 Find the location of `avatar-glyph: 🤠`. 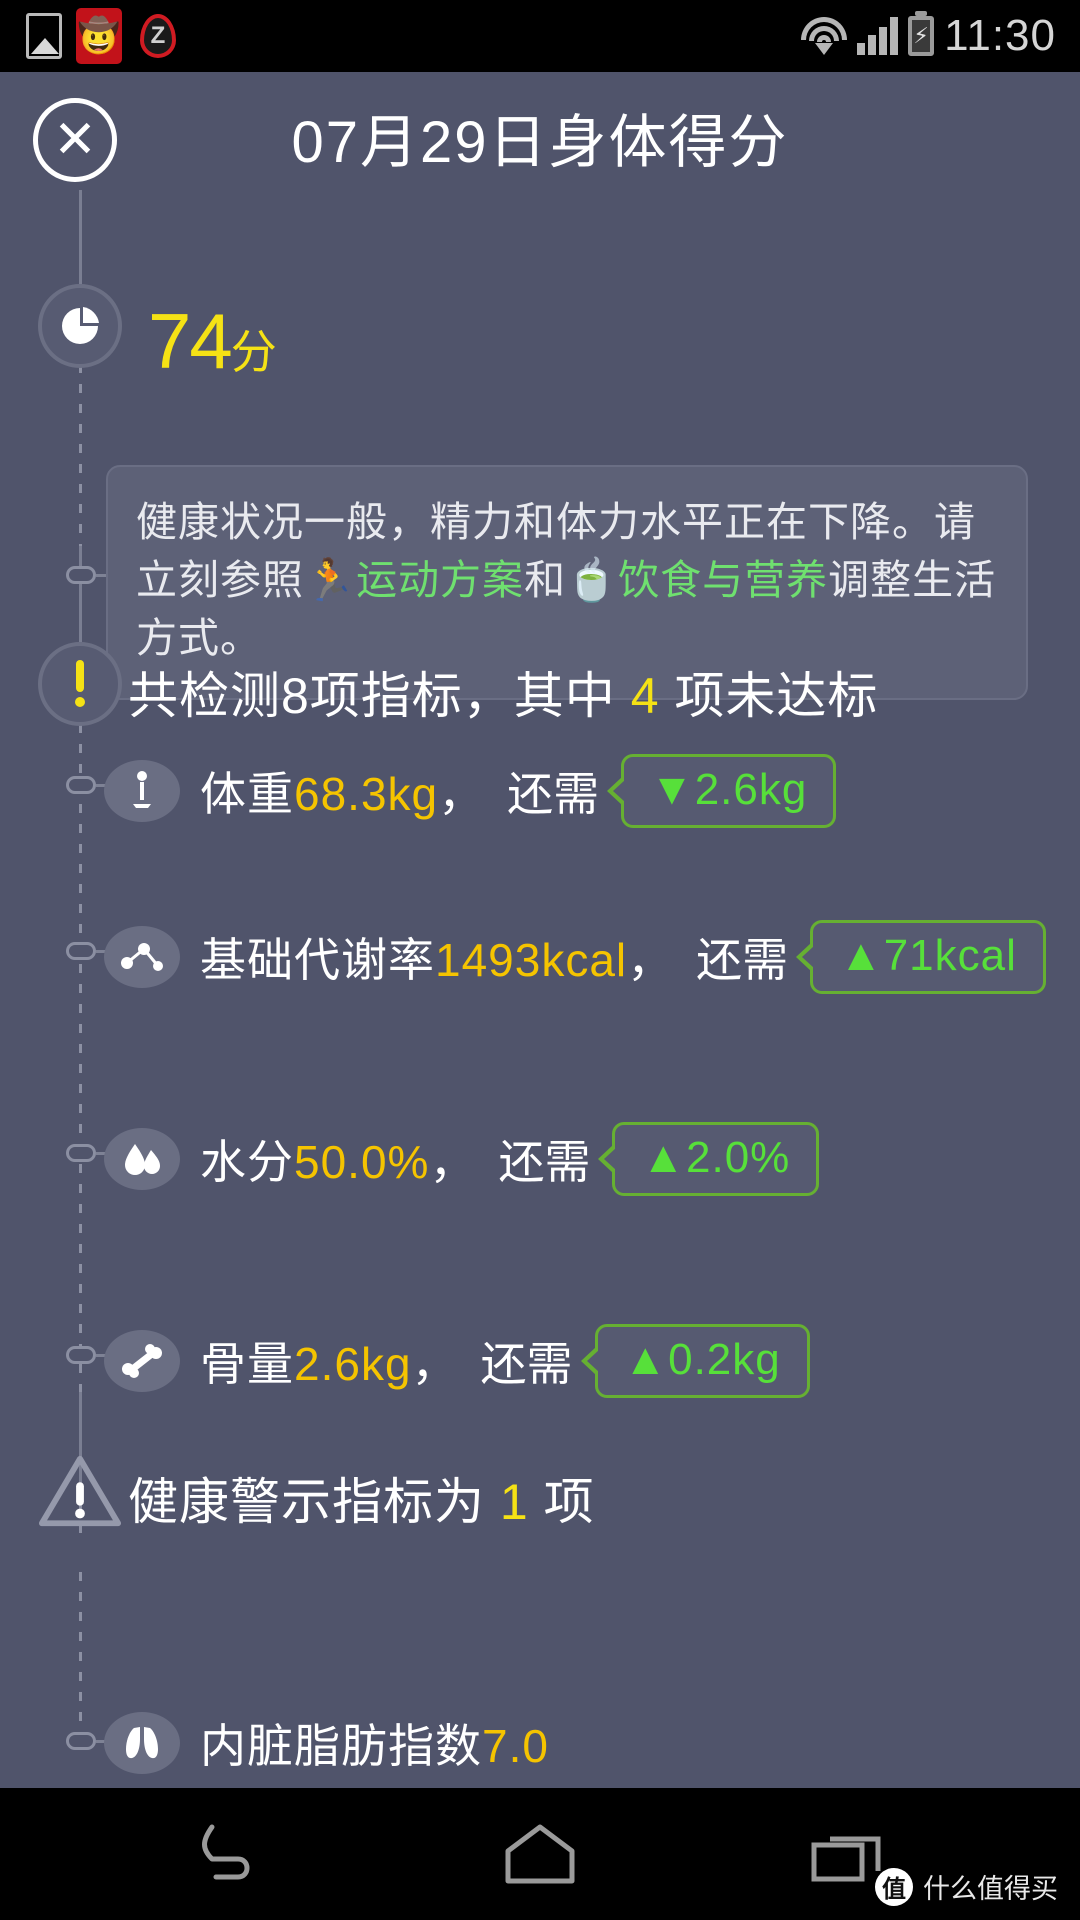

avatar-glyph: 🤠 is located at coordinates (99, 36).